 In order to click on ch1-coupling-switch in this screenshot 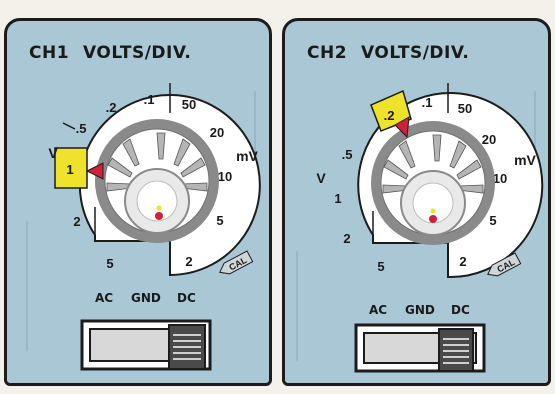, I will do `click(146, 345)`.